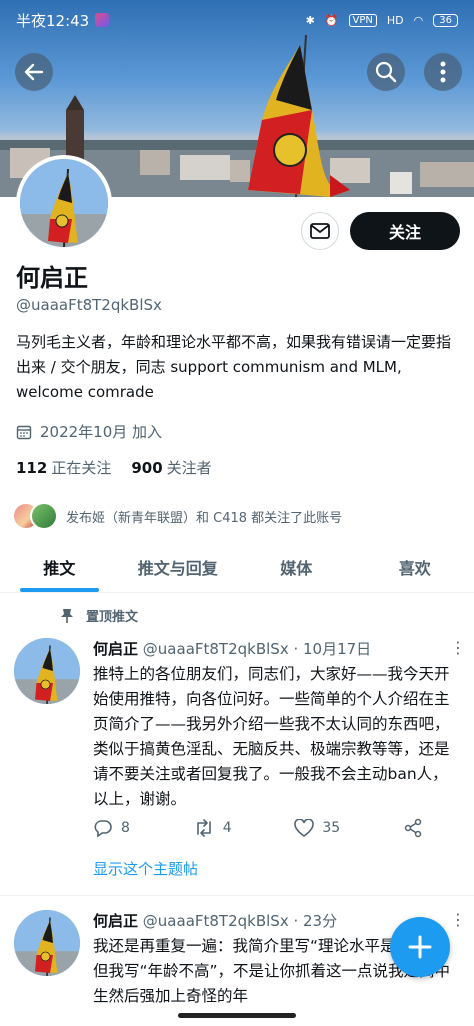 This screenshot has height=1026, width=474. Describe the element at coordinates (24, 432) in the screenshot. I see `calendar-icon` at that location.